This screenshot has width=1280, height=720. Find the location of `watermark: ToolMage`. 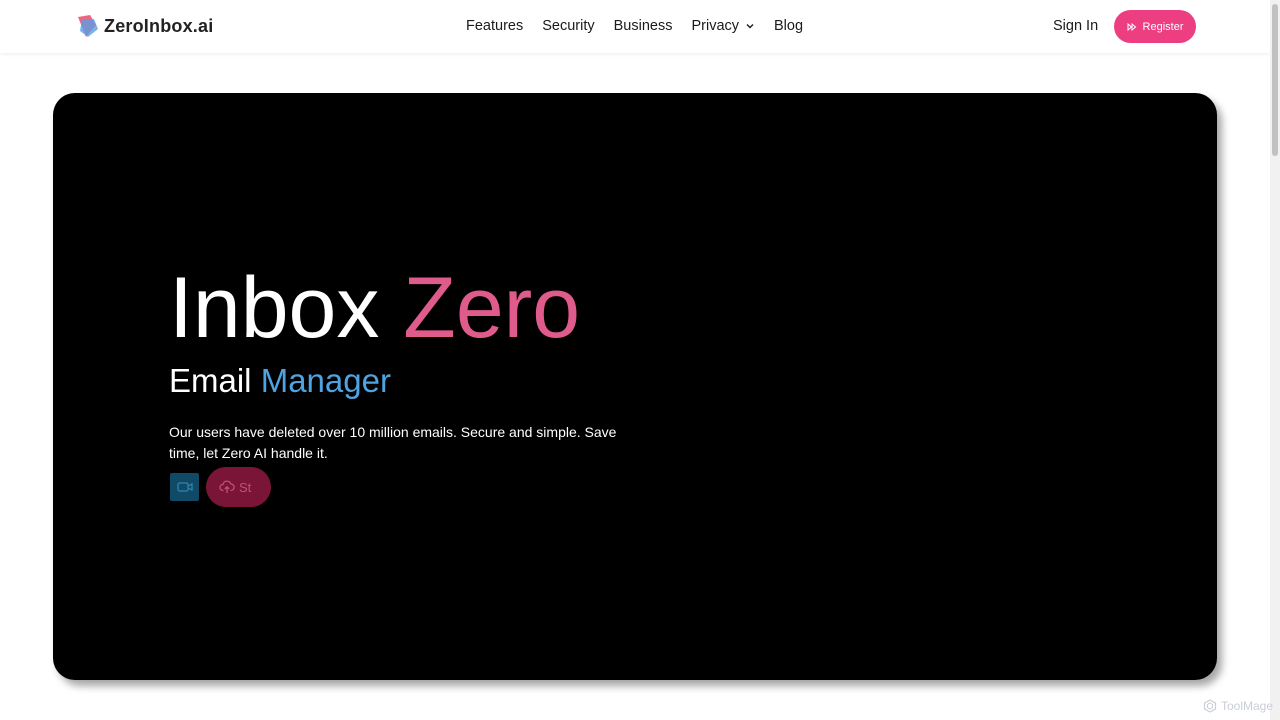

watermark: ToolMage is located at coordinates (1238, 706).